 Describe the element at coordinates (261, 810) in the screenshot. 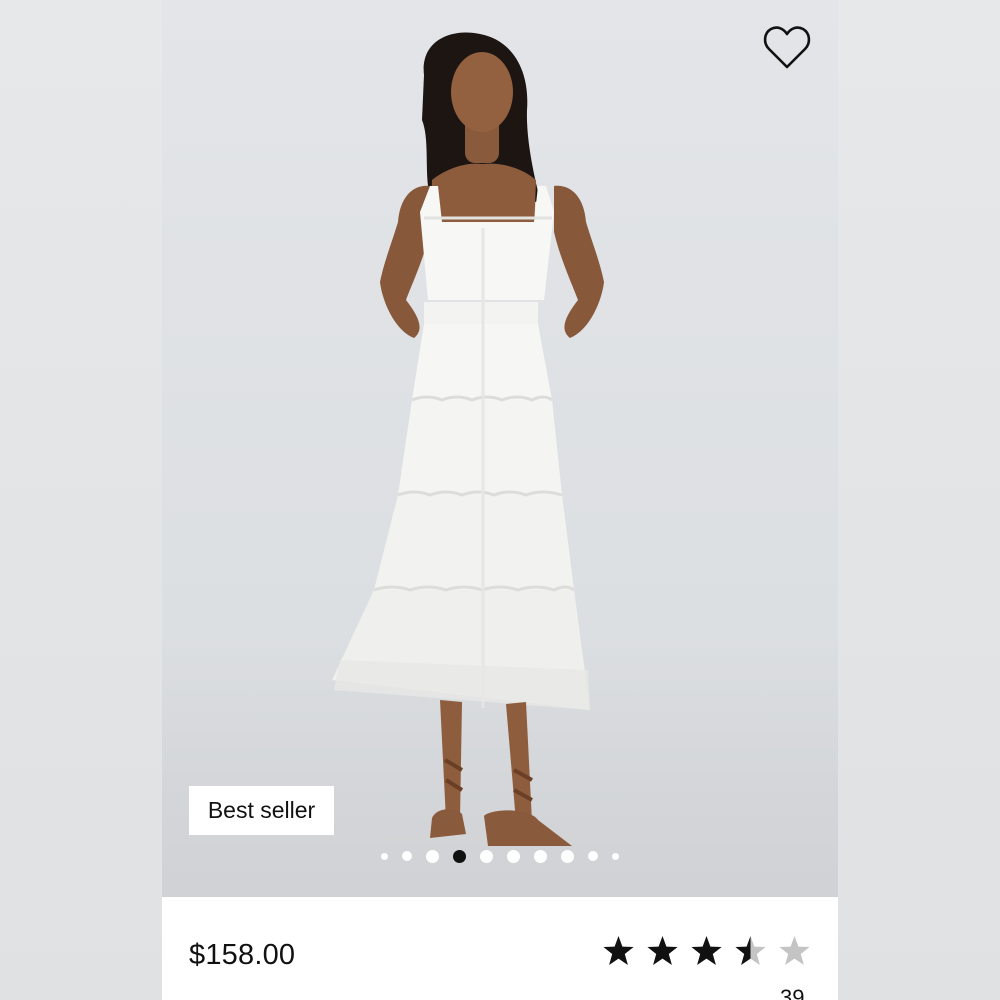

I see `best-seller-badge: Best seller` at that location.